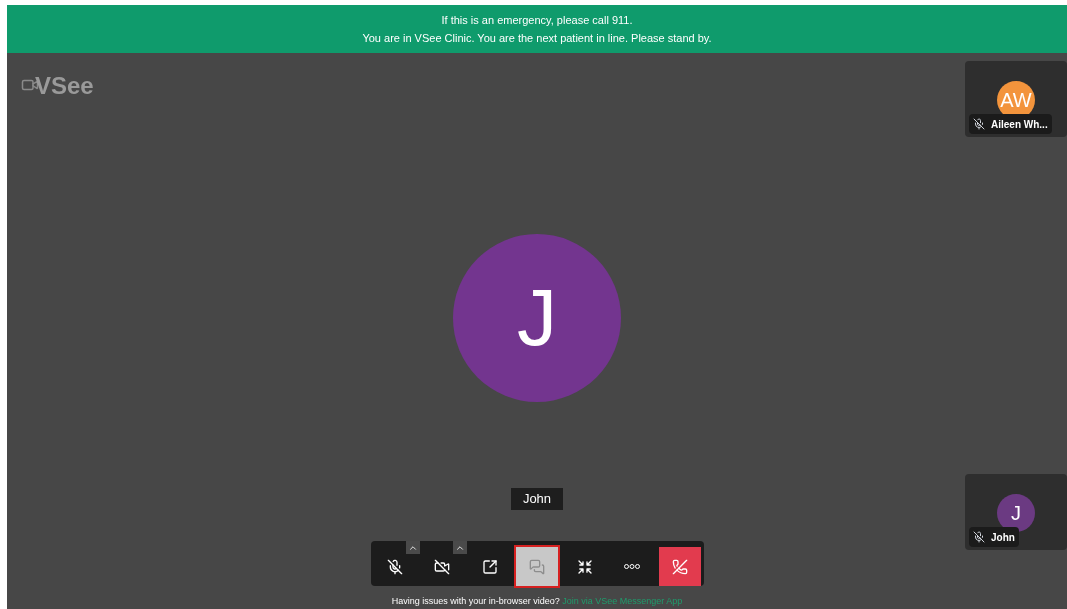 The width and height of the screenshot is (1067, 609). Describe the element at coordinates (632, 566) in the screenshot. I see `more-icon` at that location.